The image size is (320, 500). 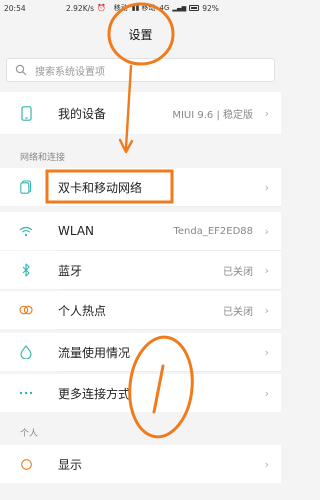 I want to click on signal-icon: ▂▄▆, so click(x=179, y=8).